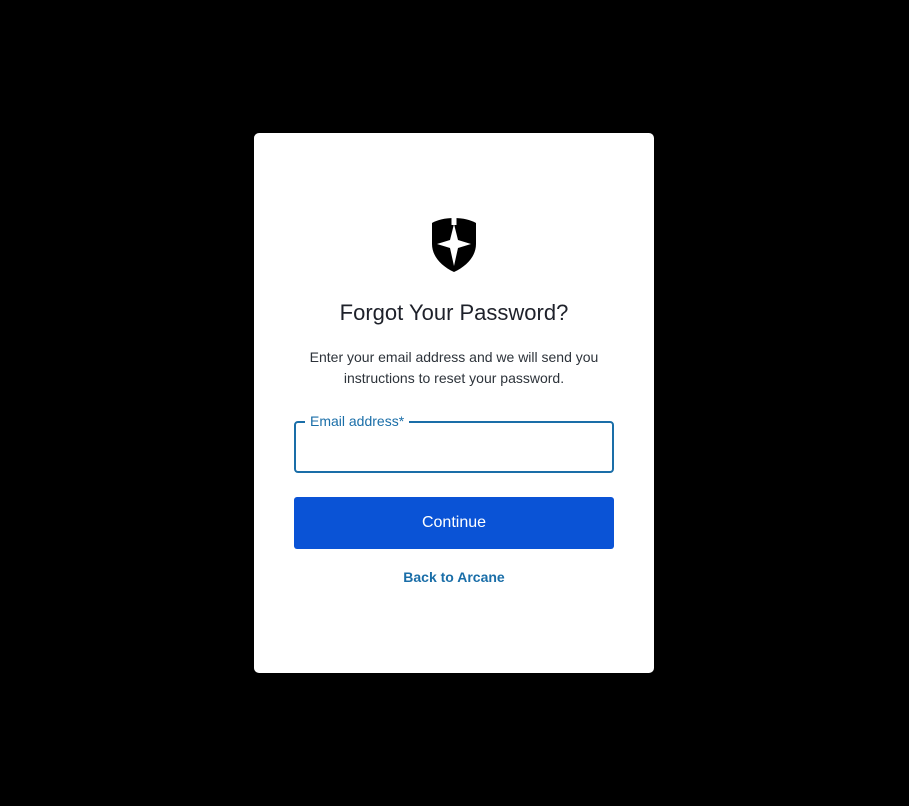 The image size is (909, 806). What do you see at coordinates (454, 312) in the screenshot?
I see `page-title: Forgot Your Password?` at bounding box center [454, 312].